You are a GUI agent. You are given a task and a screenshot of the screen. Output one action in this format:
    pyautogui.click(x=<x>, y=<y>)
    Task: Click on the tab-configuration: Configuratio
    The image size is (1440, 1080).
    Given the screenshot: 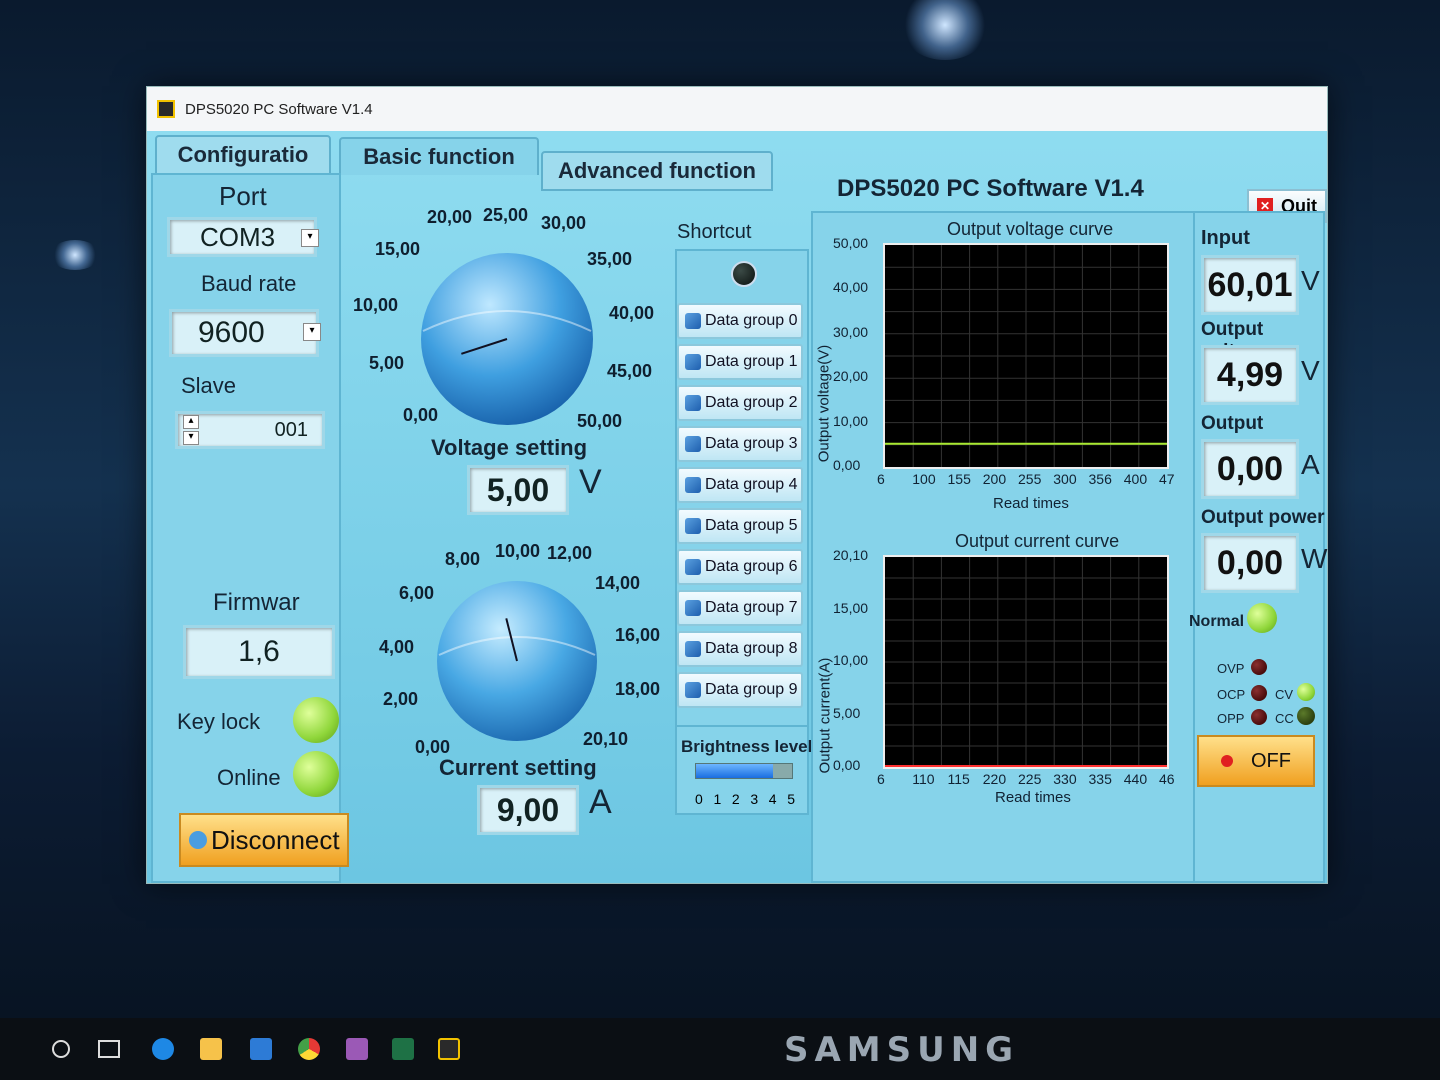 What is the action you would take?
    pyautogui.click(x=243, y=155)
    